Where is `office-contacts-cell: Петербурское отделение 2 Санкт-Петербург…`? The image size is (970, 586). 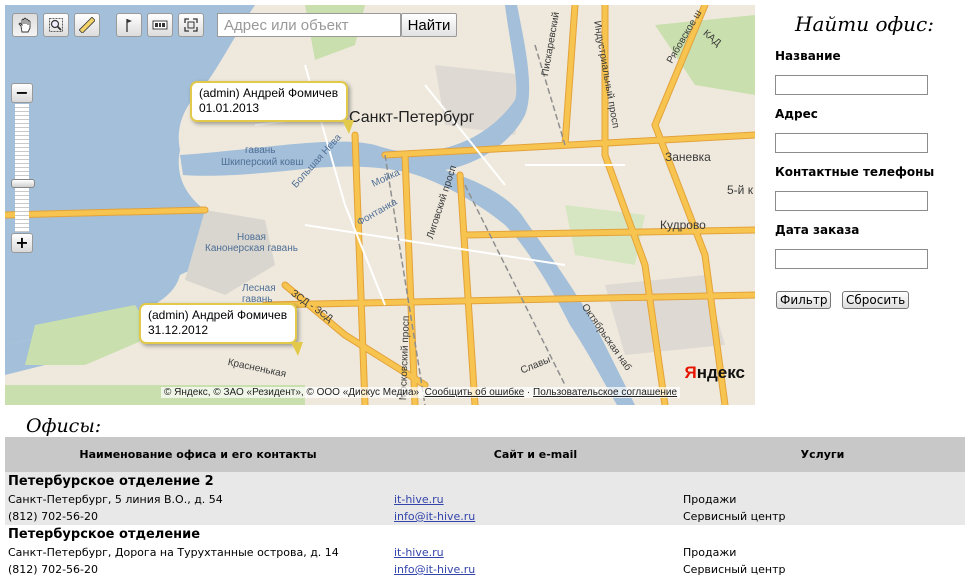 office-contacts-cell: Петербурское отделение 2 Санкт-Петербург… is located at coordinates (198, 498).